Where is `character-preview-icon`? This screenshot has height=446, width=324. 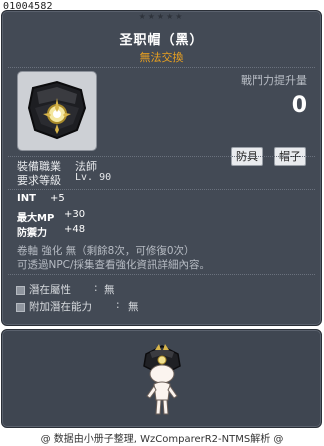
character-preview-icon is located at coordinates (162, 379).